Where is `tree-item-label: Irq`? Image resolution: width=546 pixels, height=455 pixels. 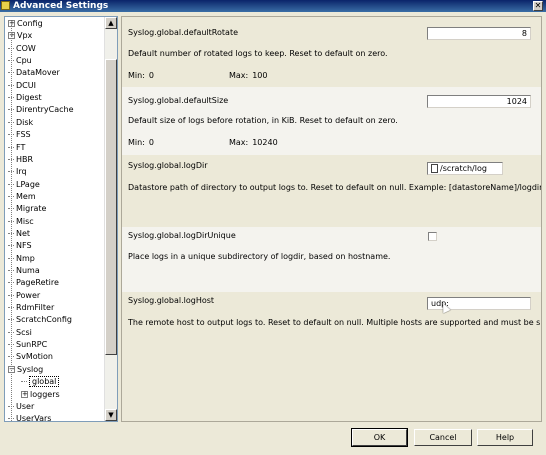 tree-item-label: Irq is located at coordinates (21, 172).